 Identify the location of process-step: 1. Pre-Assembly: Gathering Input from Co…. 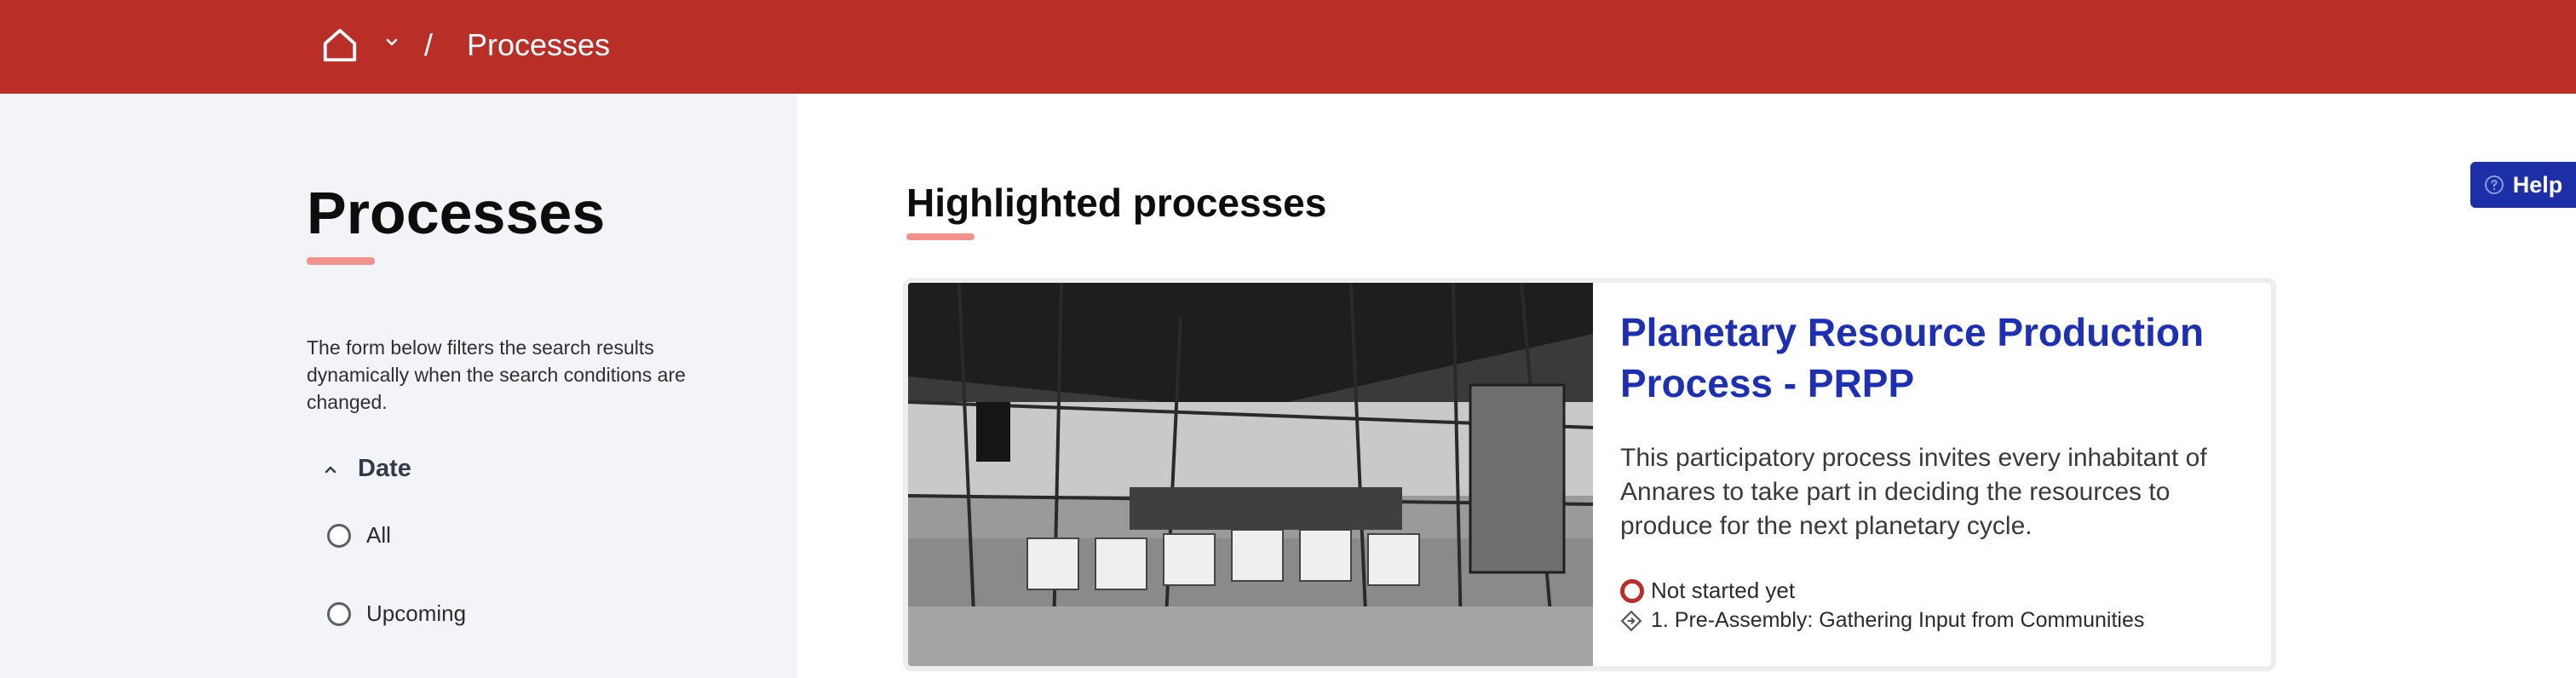
(1882, 620).